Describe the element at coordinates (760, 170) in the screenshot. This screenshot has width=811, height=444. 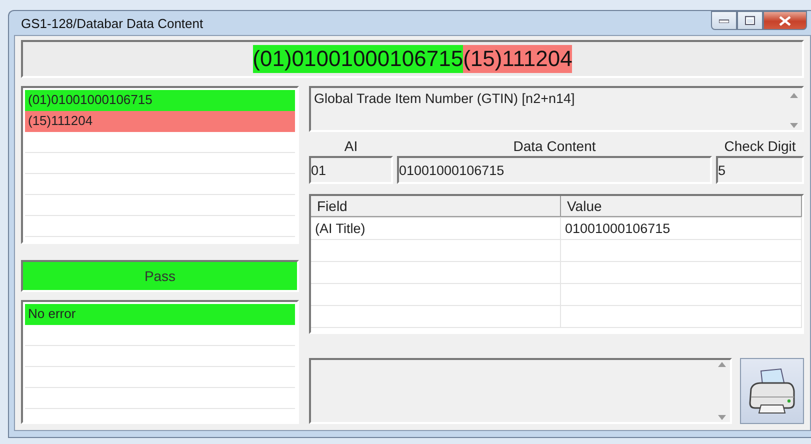
I see `check-digit-field: 5` at that location.